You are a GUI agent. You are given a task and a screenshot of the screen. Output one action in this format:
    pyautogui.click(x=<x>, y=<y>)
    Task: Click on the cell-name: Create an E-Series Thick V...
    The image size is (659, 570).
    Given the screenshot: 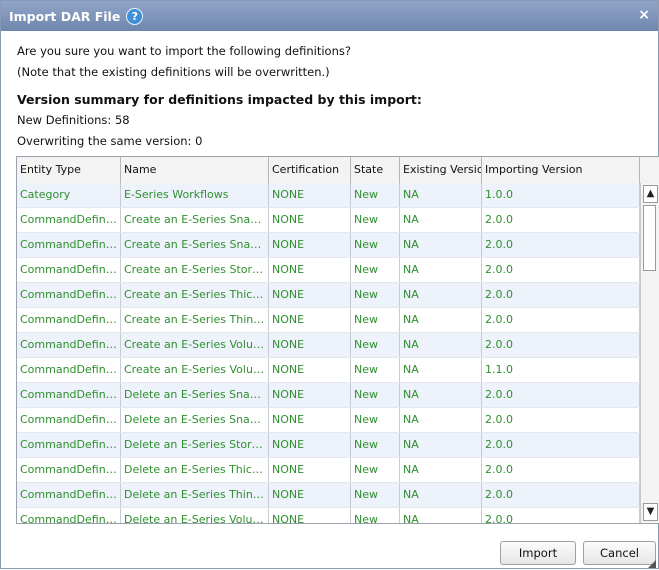 What is the action you would take?
    pyautogui.click(x=195, y=295)
    